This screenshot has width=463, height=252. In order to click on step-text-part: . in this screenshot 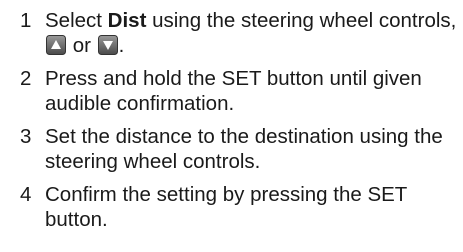, I will do `click(121, 45)`.